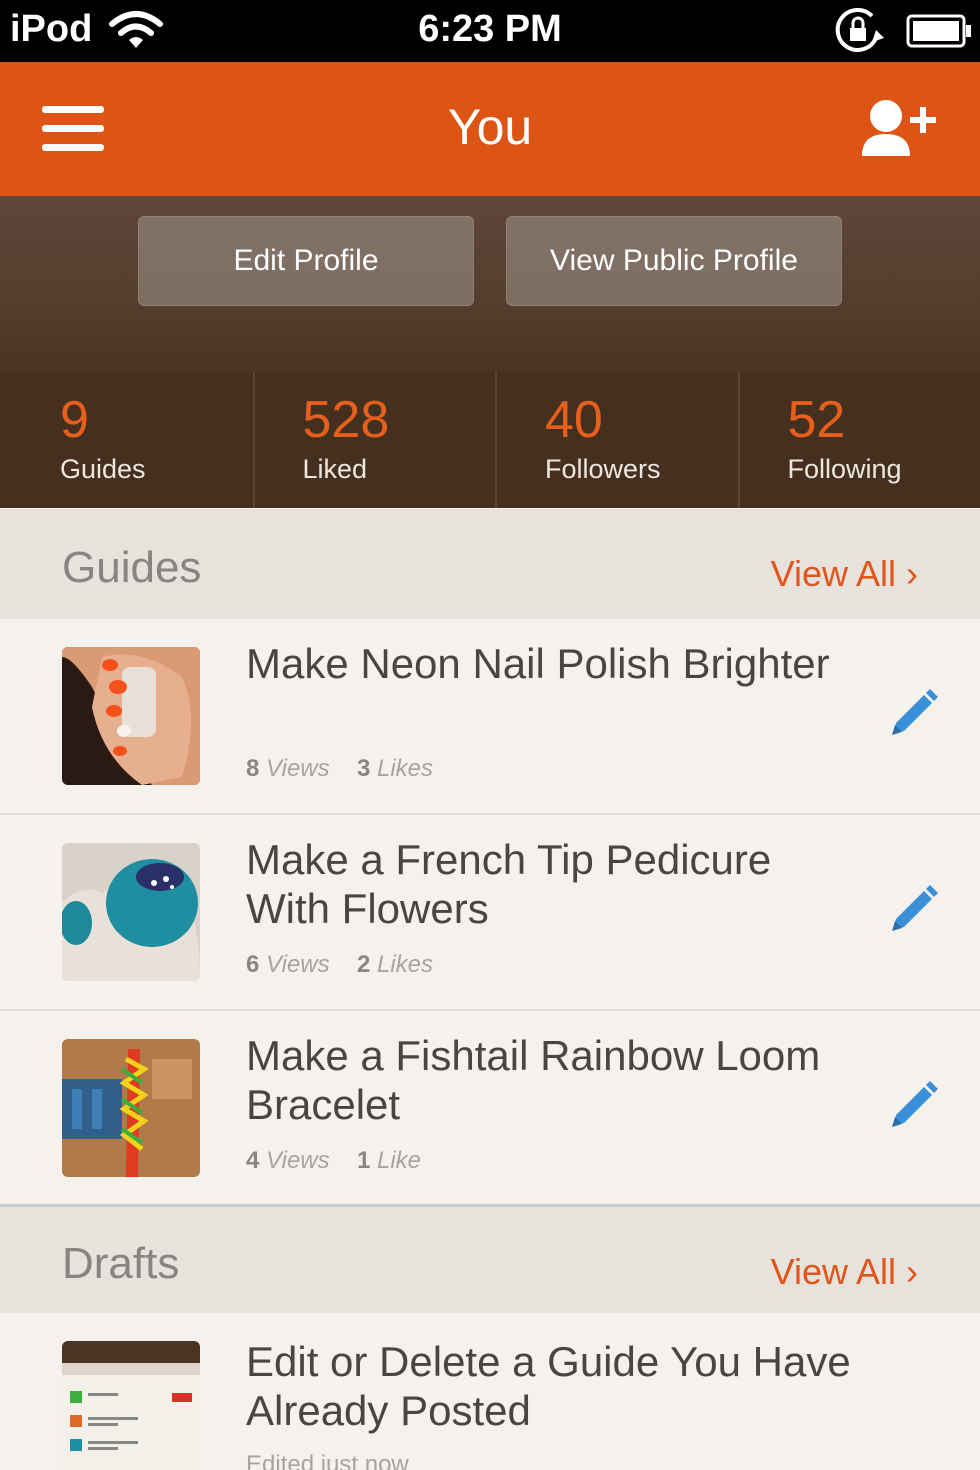  Describe the element at coordinates (509, 884) in the screenshot. I see `guide-title: Make a French Tip Pedicure With Flowers` at that location.